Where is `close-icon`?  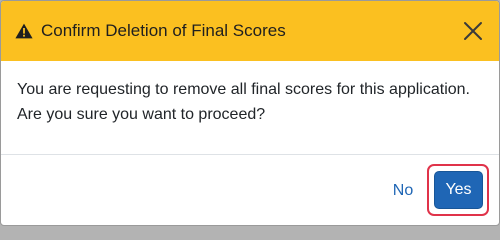
close-icon is located at coordinates (473, 31).